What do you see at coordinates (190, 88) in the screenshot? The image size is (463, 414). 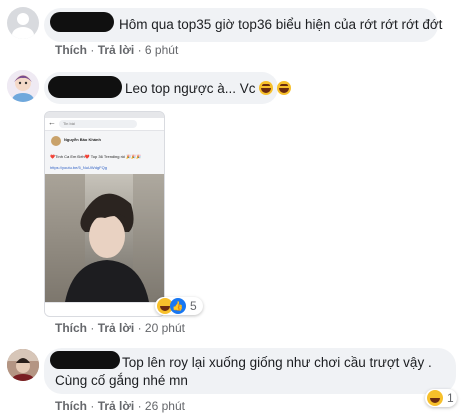 I see `comment-text-content: Leo top ngược à... Vc` at bounding box center [190, 88].